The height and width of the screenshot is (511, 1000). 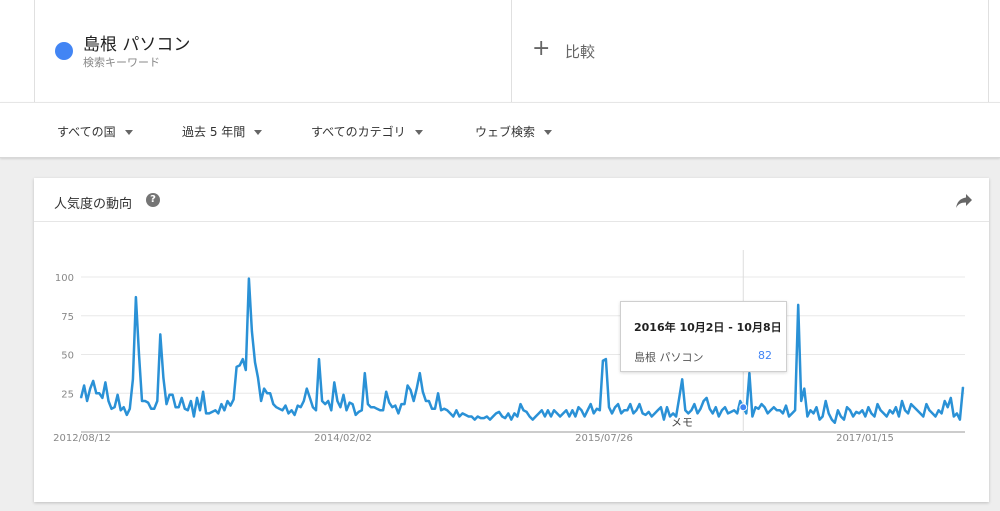 I want to click on filter-time-dropdown: 過去 5 年間, so click(x=222, y=131).